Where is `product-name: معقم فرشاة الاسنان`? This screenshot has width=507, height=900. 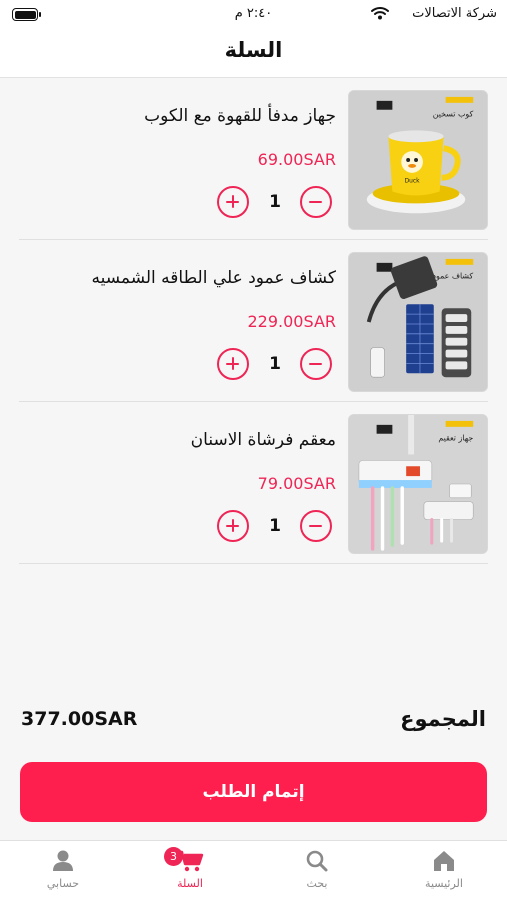 product-name: معقم فرشاة الاسنان is located at coordinates (263, 440).